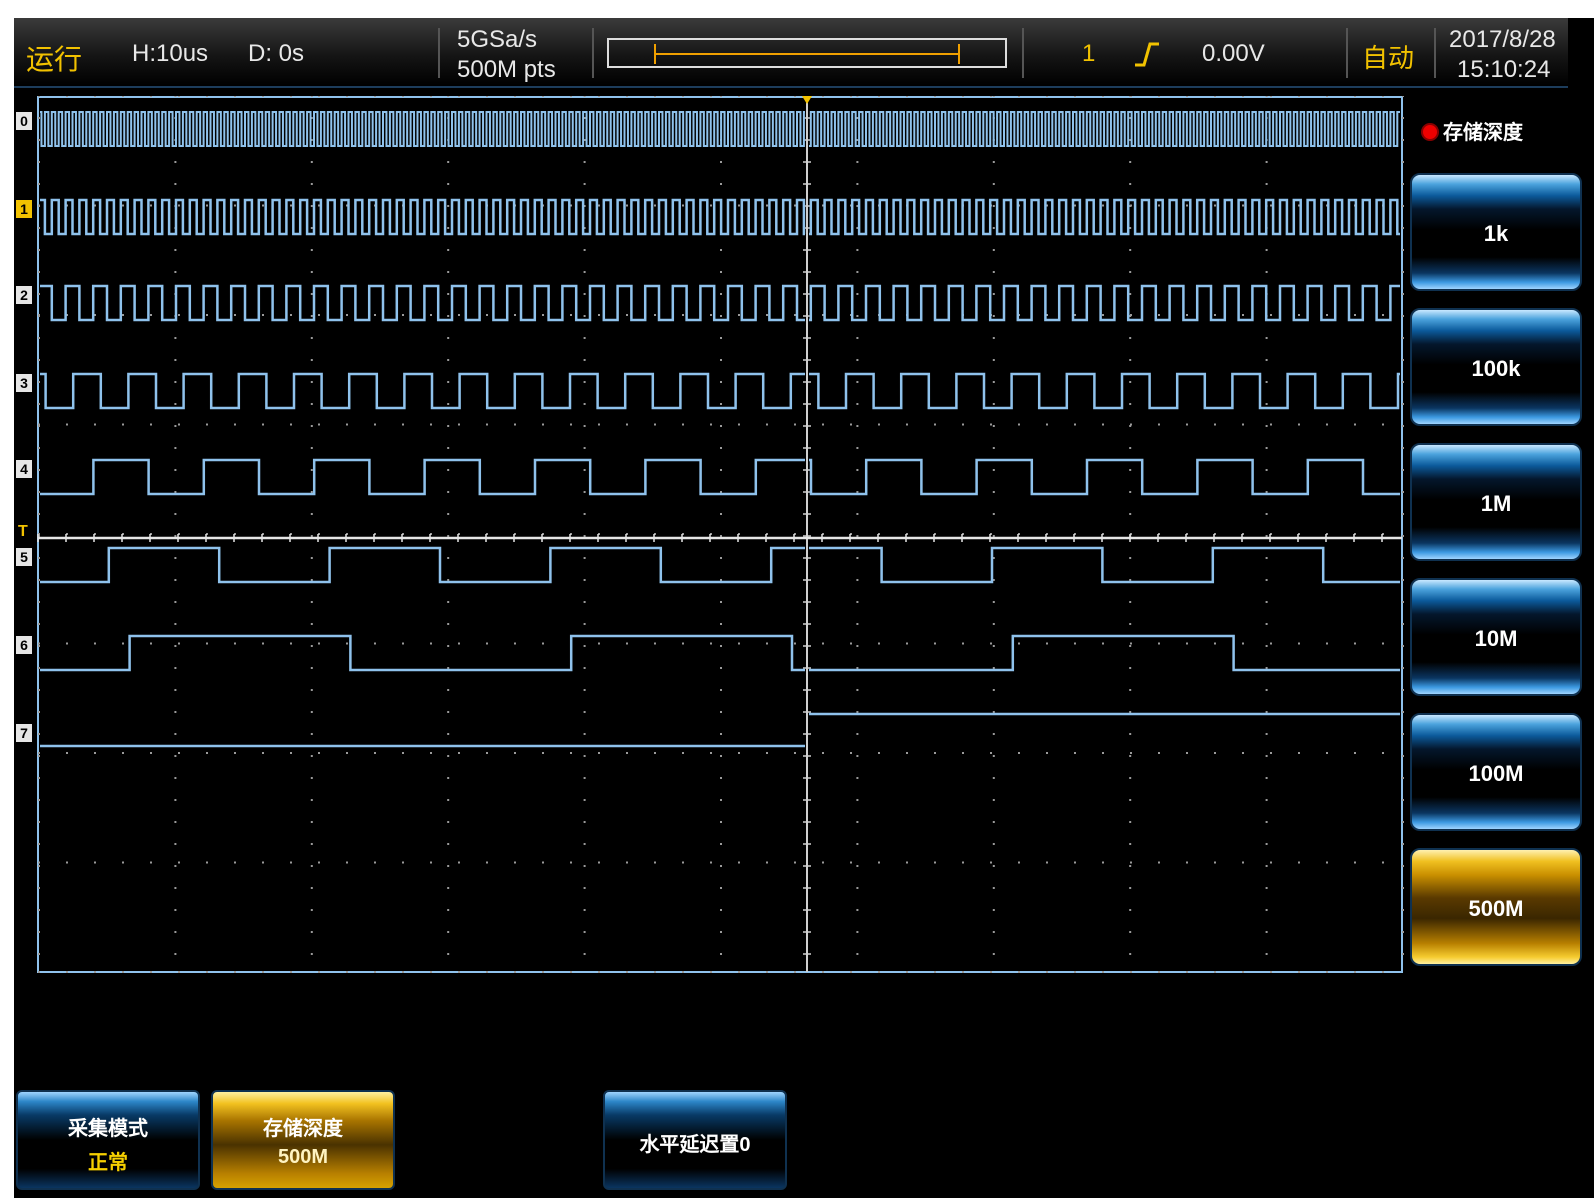  I want to click on channel-0-label: 0, so click(24, 121).